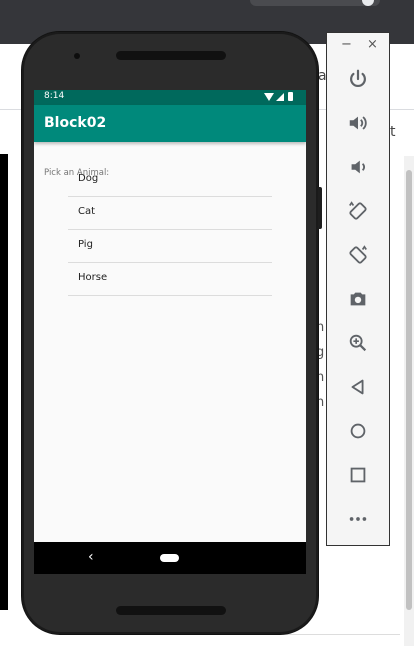  Describe the element at coordinates (171, 610) in the screenshot. I see `bottom-speaker` at that location.